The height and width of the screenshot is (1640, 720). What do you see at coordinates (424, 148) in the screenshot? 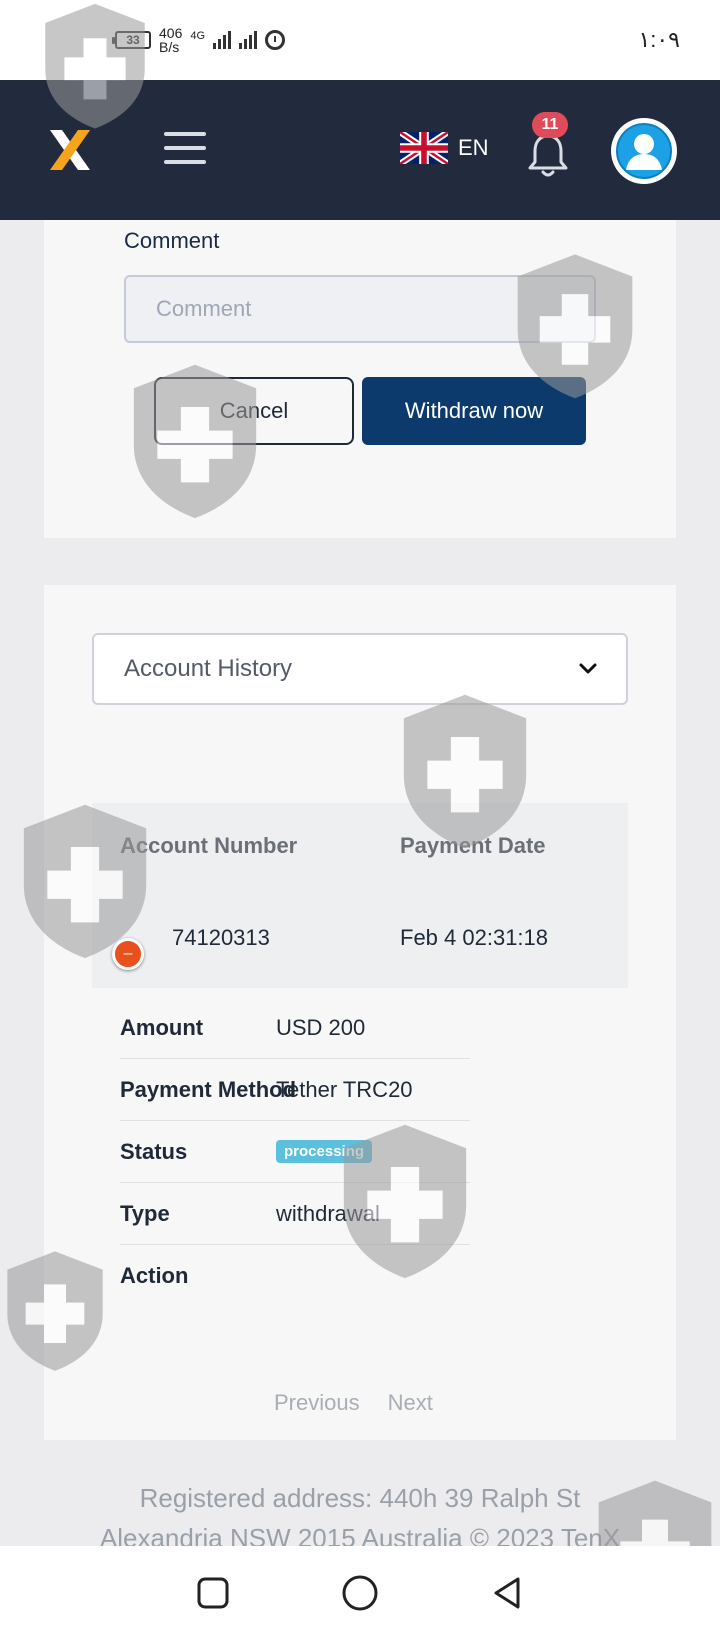
I see `uk-flag-icon` at bounding box center [424, 148].